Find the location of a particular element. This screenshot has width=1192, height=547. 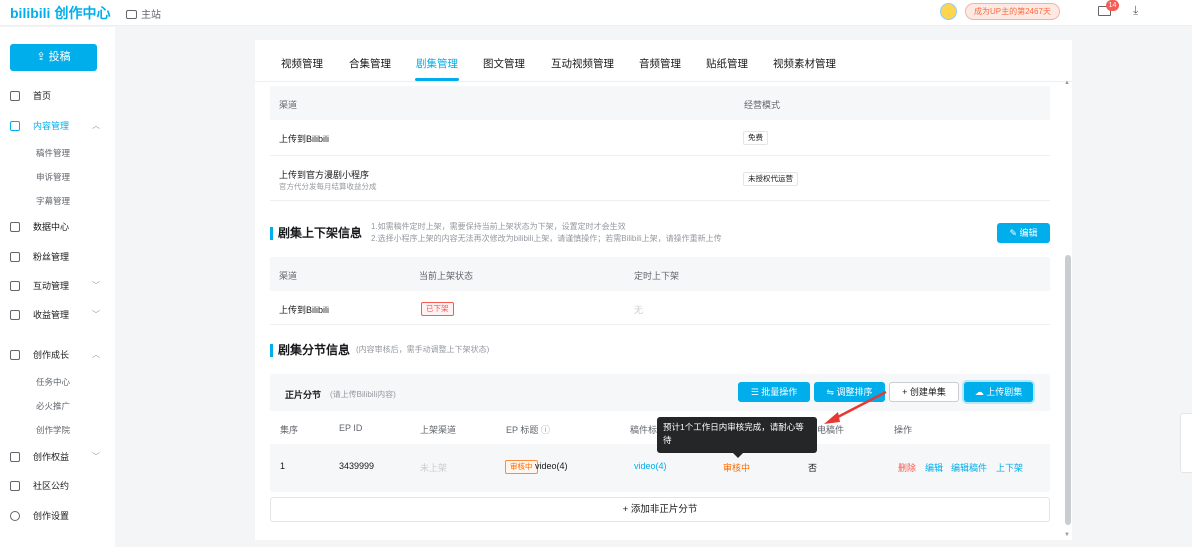

sidebar-sub-academy: 创作学院 is located at coordinates (53, 430).